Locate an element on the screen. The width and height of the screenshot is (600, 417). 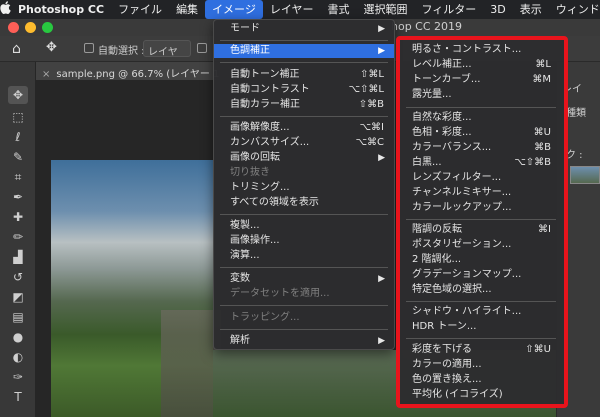
menu-photoshop: Photoshop CC is located at coordinates (61, 9).